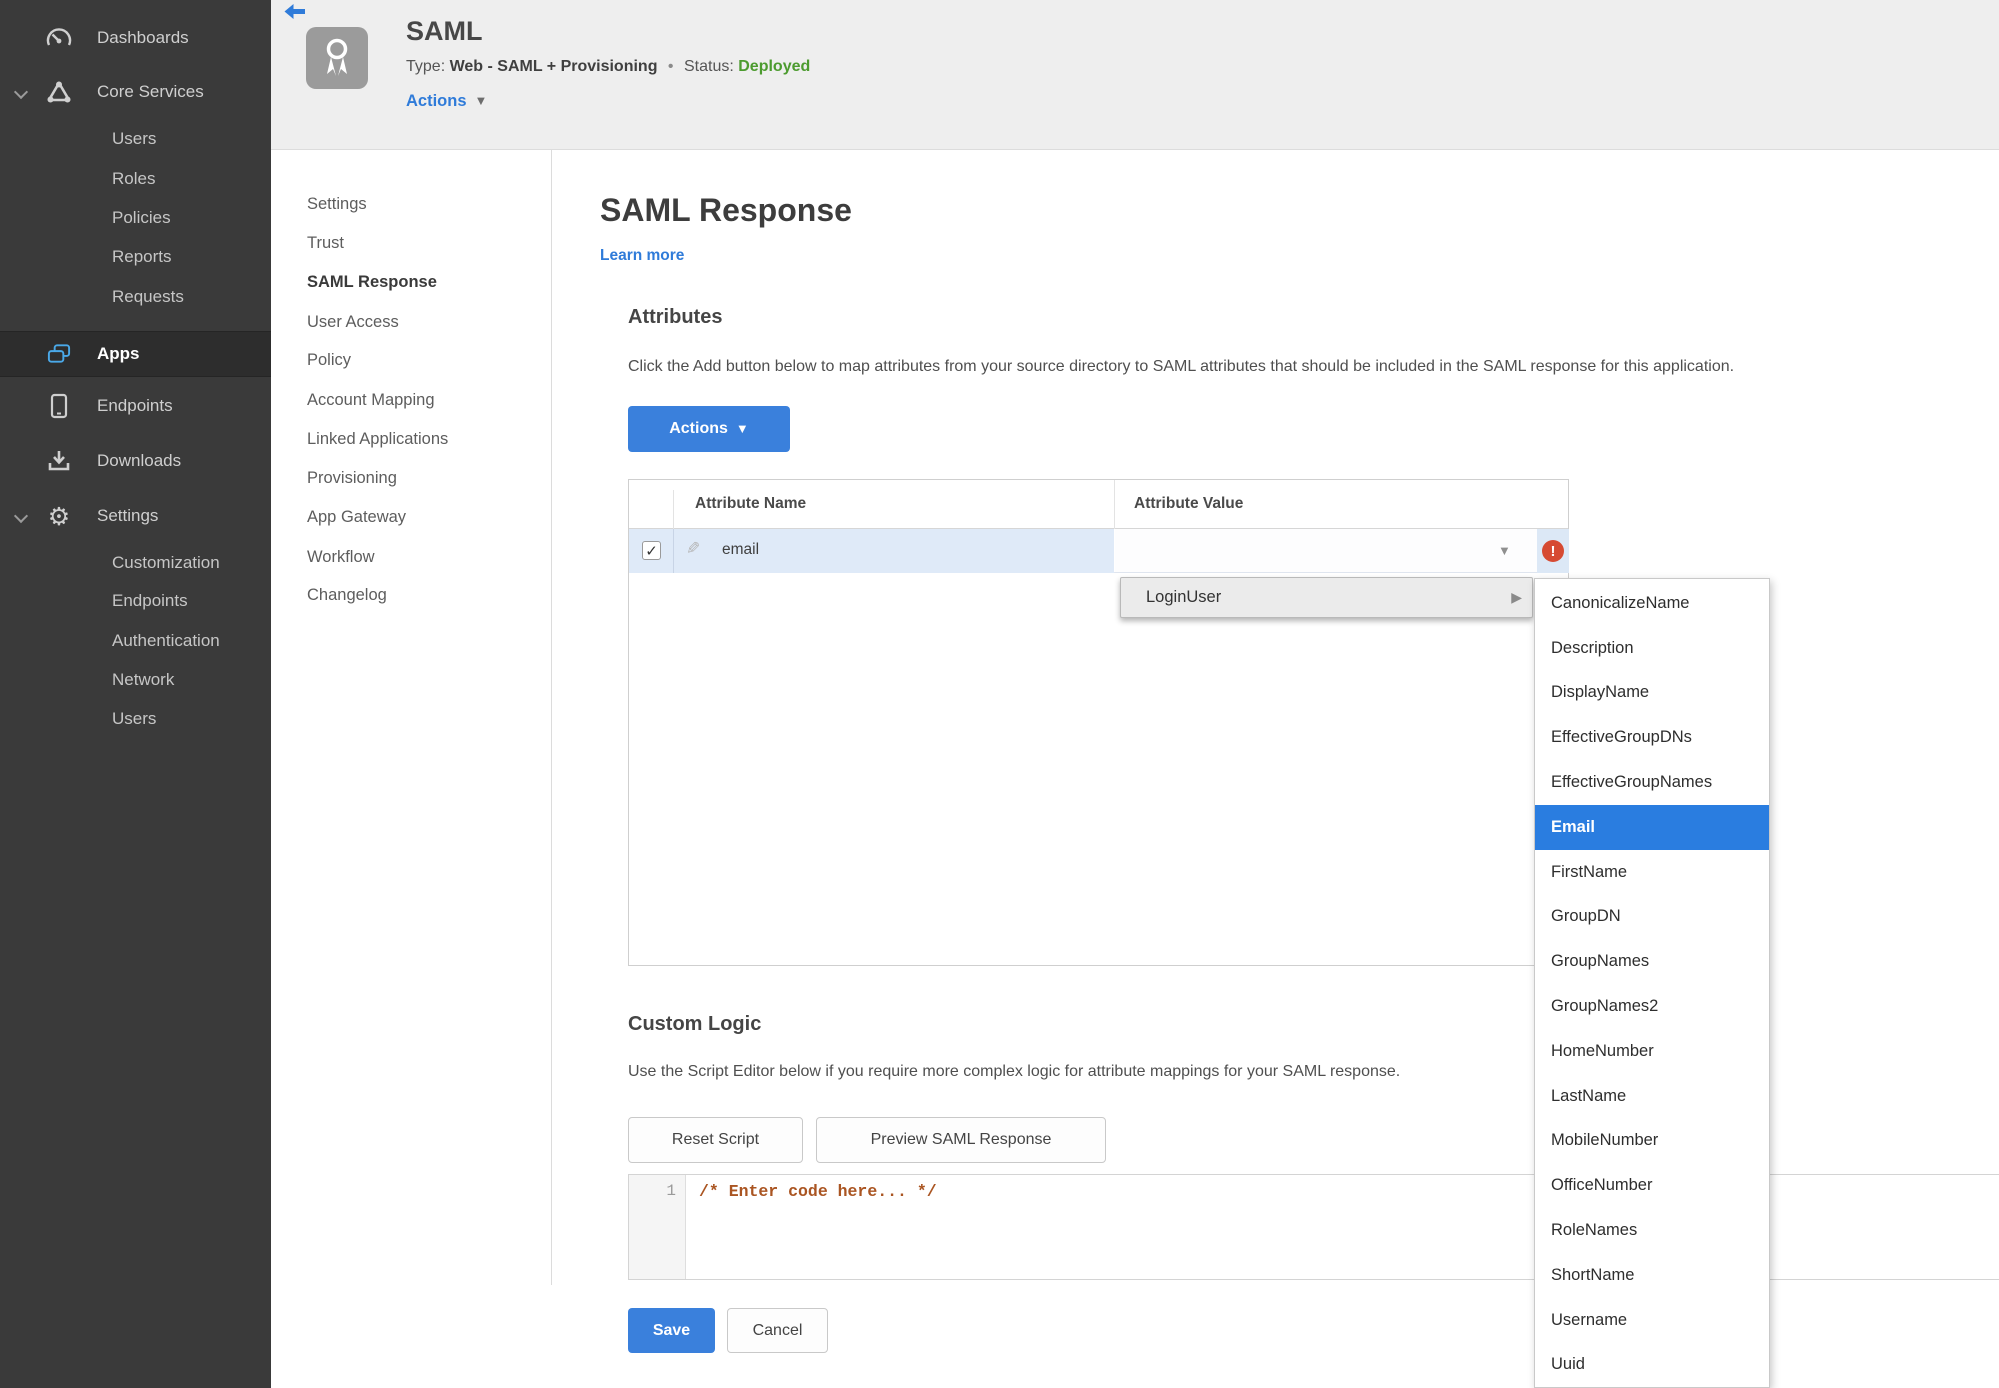 The image size is (1999, 1388). I want to click on submenu-item-uuid: Uuid, so click(1652, 1365).